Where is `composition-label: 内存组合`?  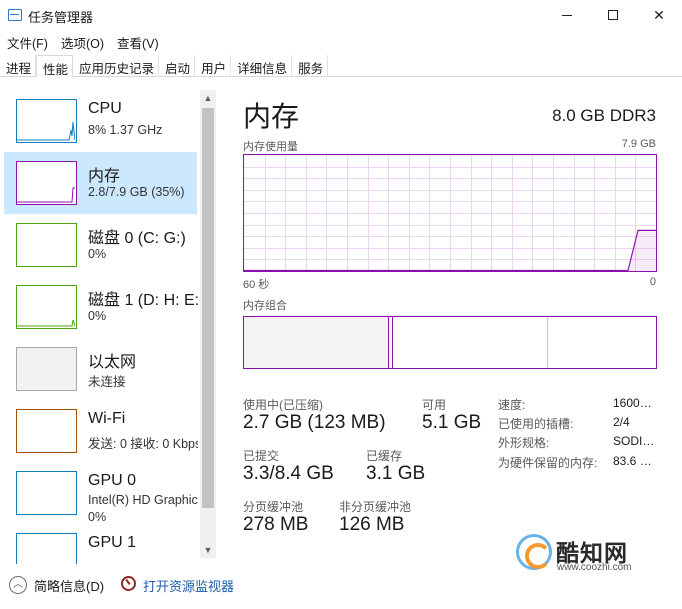
composition-label: 内存组合 is located at coordinates (265, 306).